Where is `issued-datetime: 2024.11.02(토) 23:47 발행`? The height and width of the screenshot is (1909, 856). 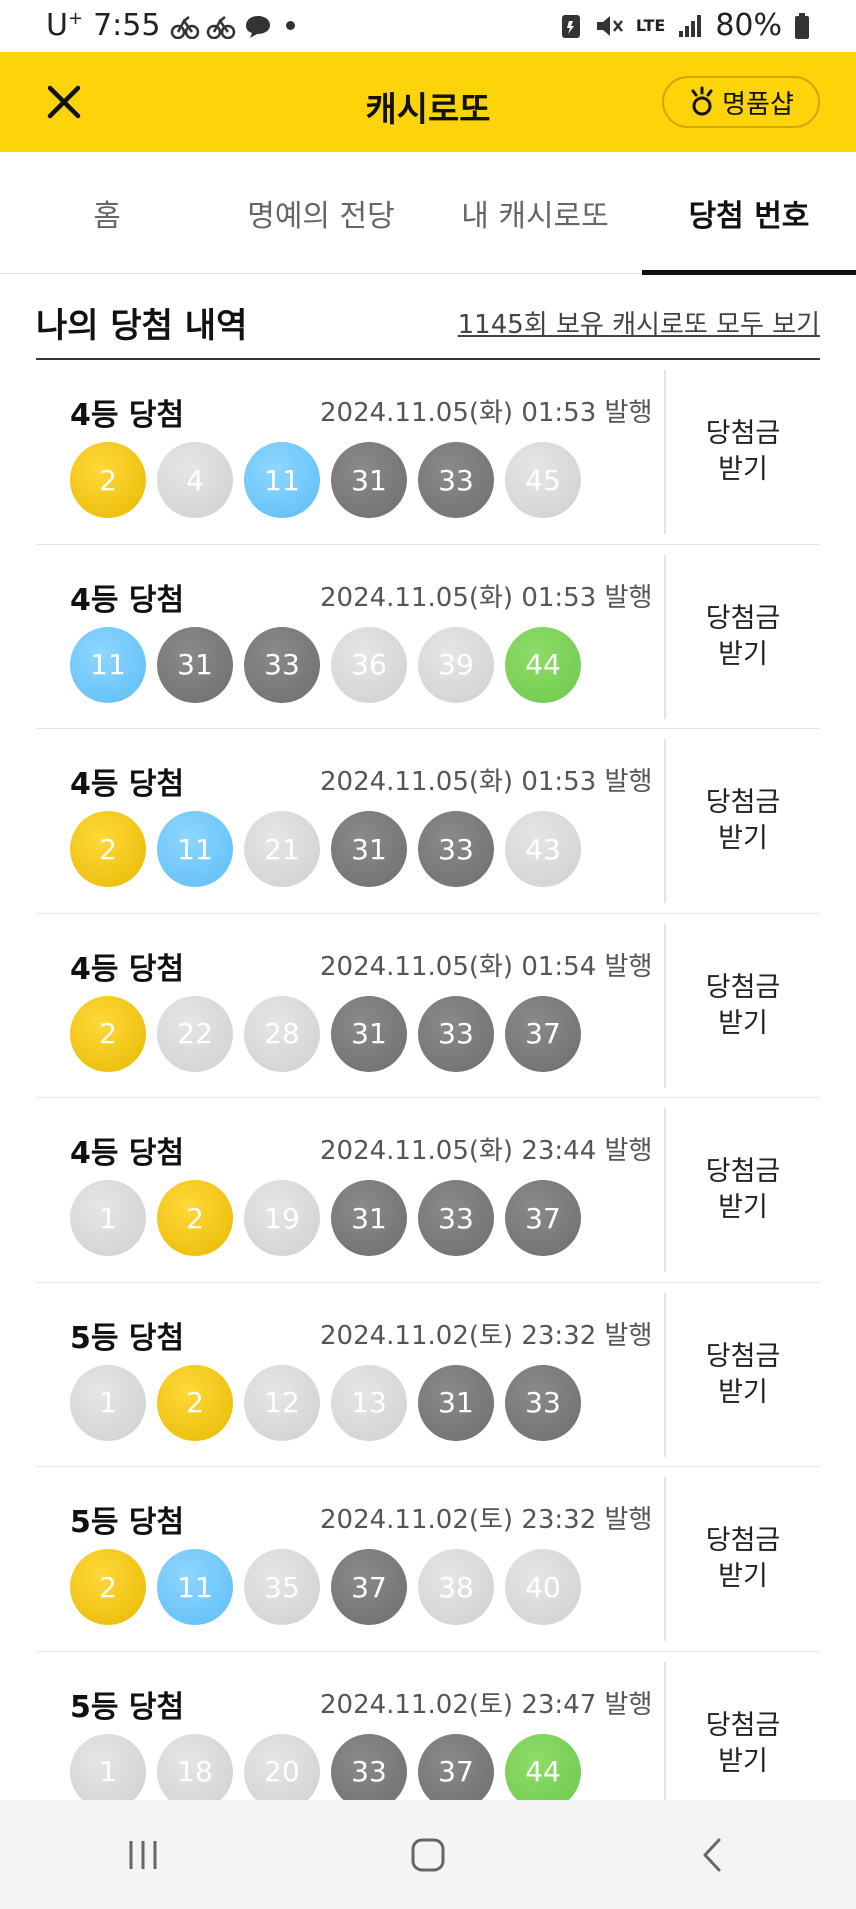
issued-datetime: 2024.11.02(토) 23:47 발행 is located at coordinates (486, 1704).